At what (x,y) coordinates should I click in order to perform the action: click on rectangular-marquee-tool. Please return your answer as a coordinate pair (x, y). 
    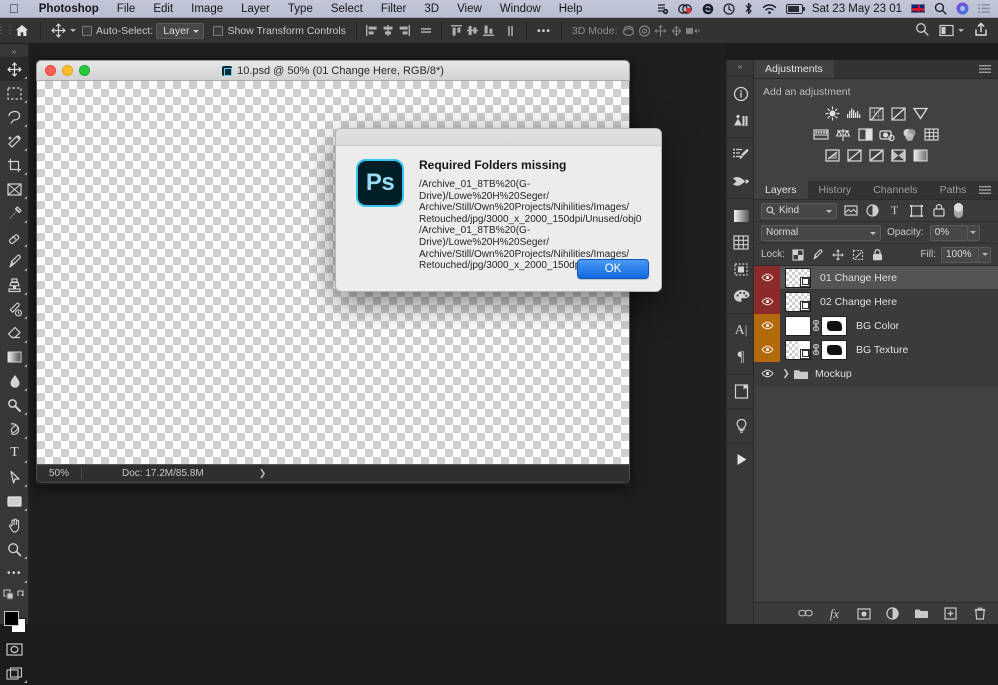
    Looking at the image, I should click on (14, 93).